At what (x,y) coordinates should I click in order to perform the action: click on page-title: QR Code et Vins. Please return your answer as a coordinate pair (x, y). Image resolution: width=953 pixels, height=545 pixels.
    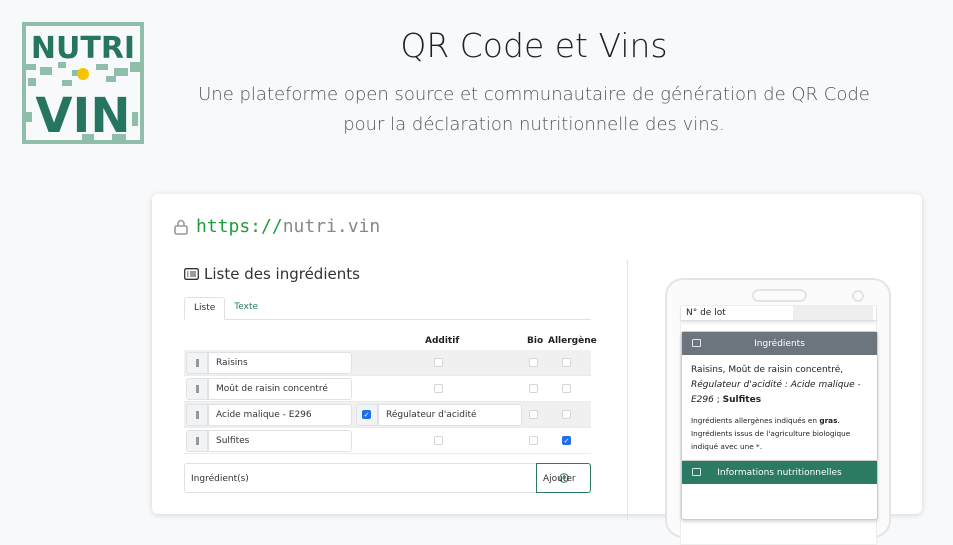
    Looking at the image, I should click on (534, 45).